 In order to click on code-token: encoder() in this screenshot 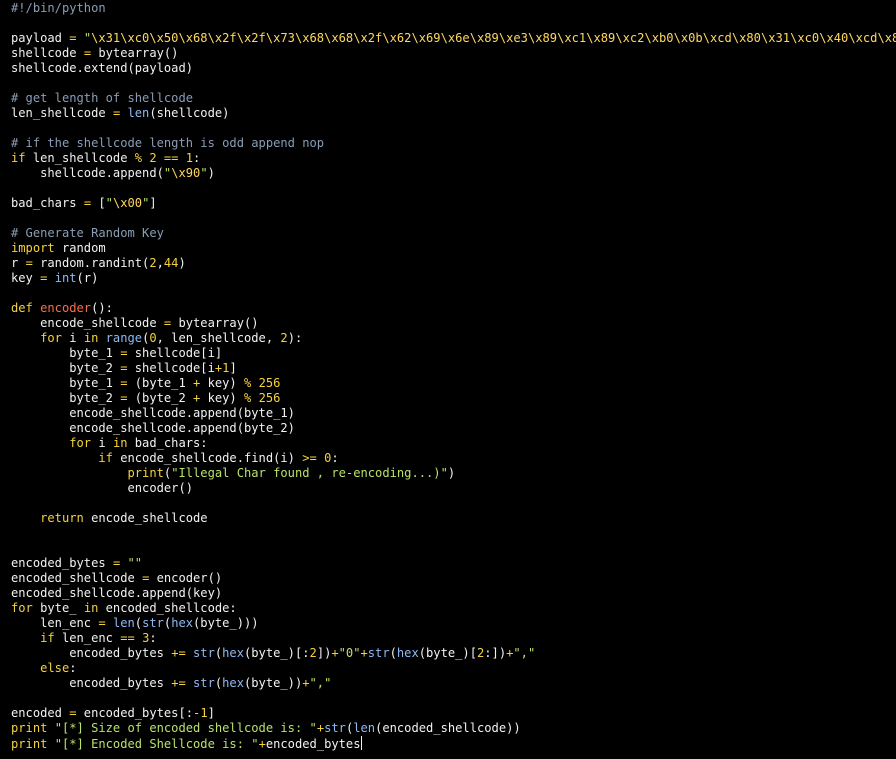, I will do `click(102, 488)`.